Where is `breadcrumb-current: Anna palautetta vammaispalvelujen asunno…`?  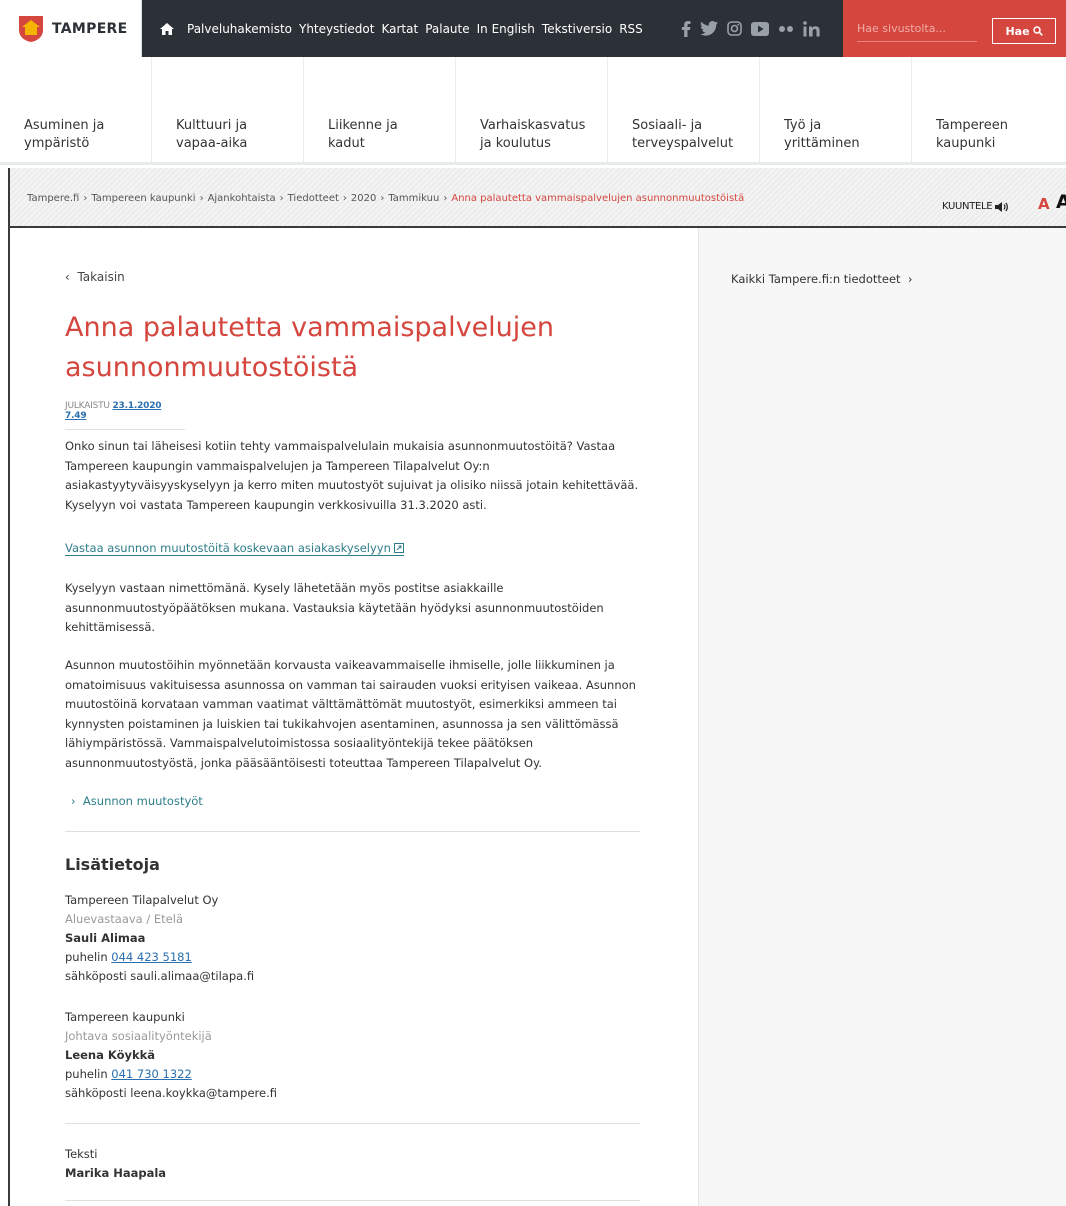 breadcrumb-current: Anna palautetta vammaispalvelujen asunno… is located at coordinates (598, 198).